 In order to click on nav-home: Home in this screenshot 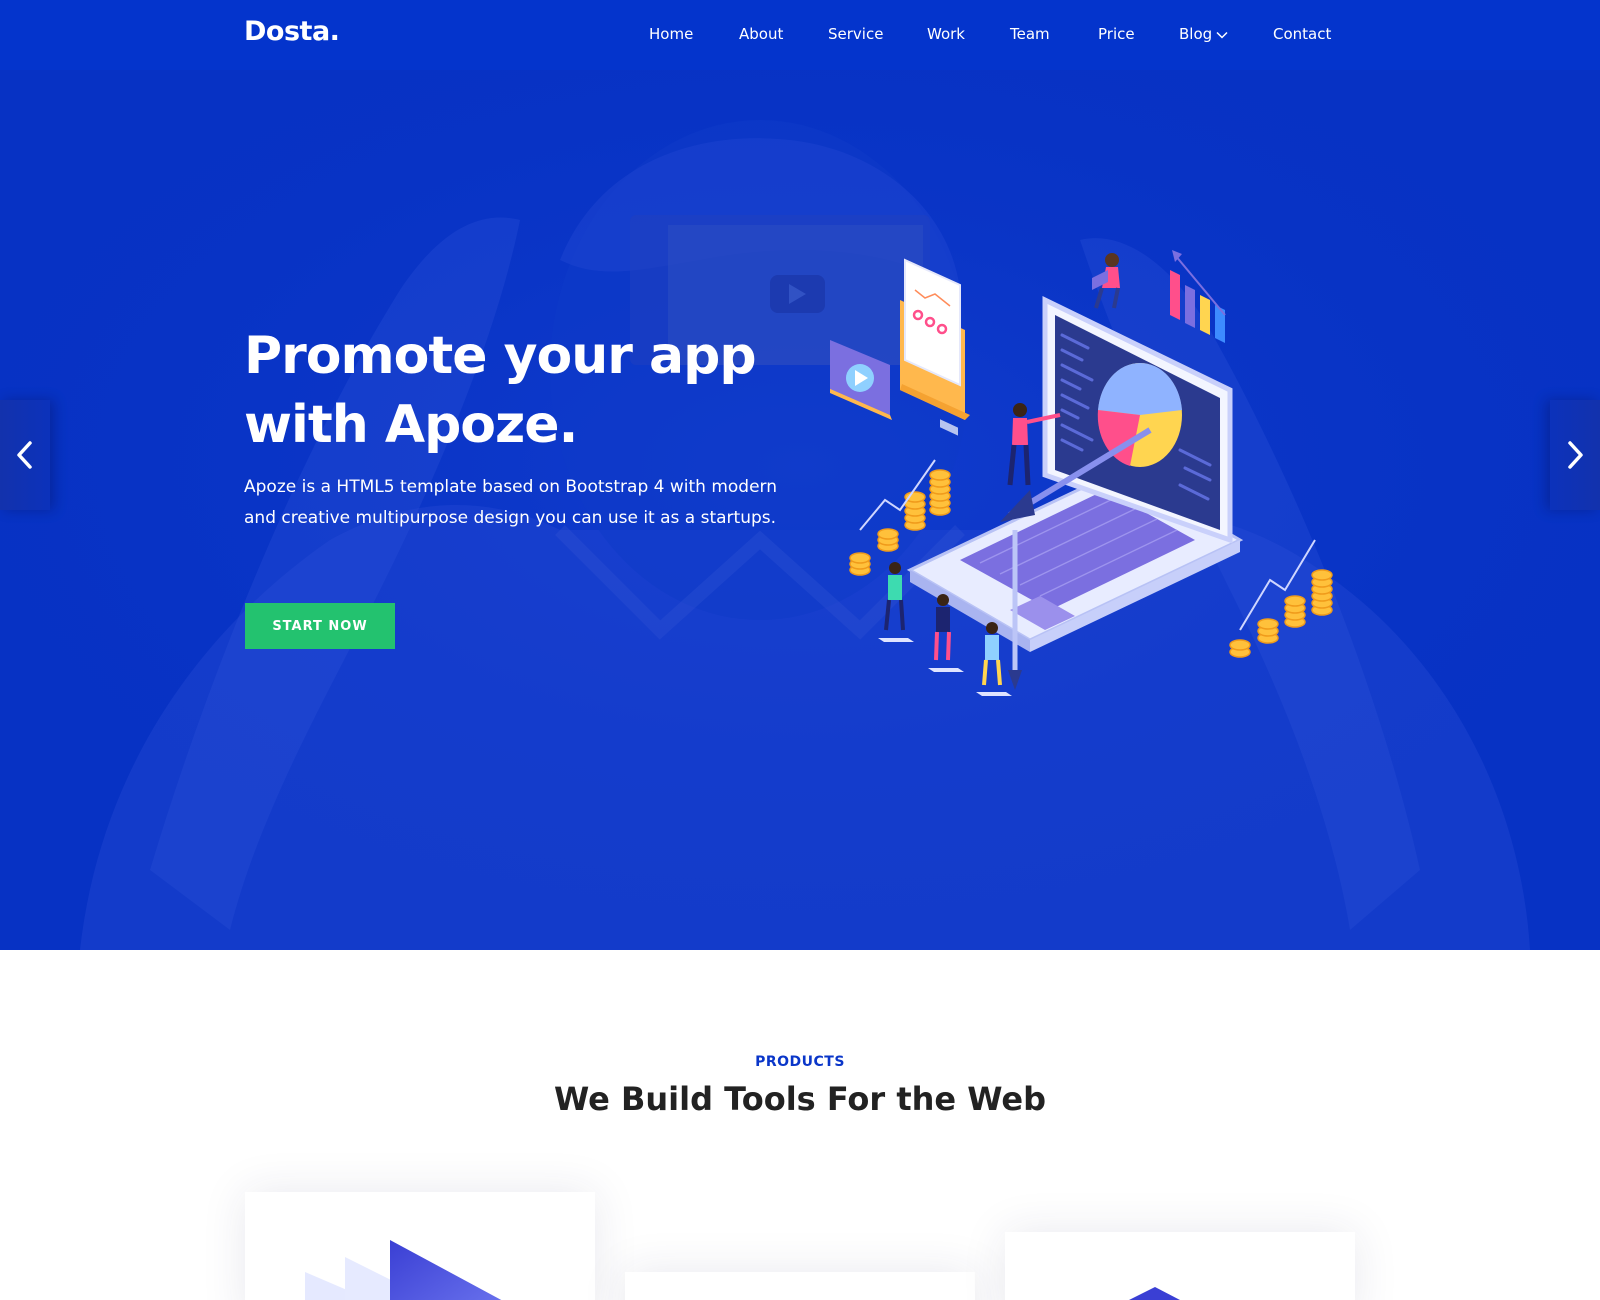, I will do `click(671, 34)`.